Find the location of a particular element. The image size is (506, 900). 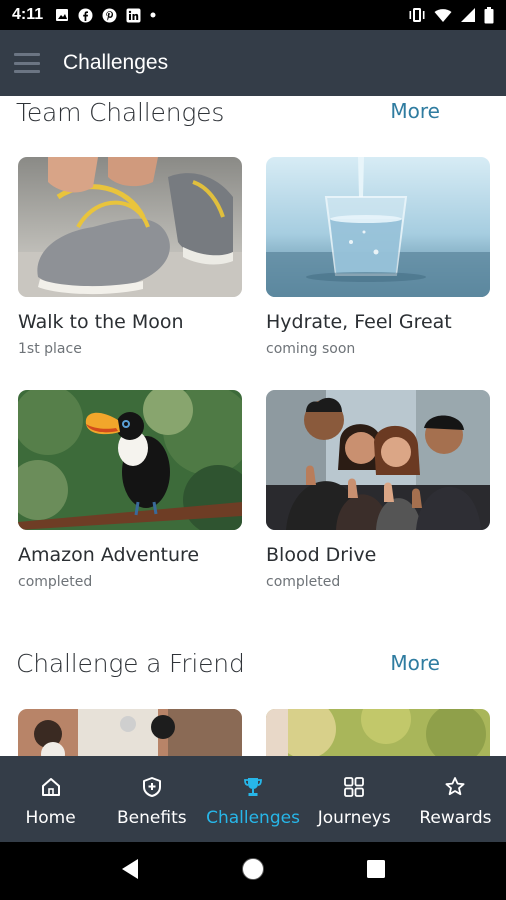

card-status: 1st place is located at coordinates (50, 349).